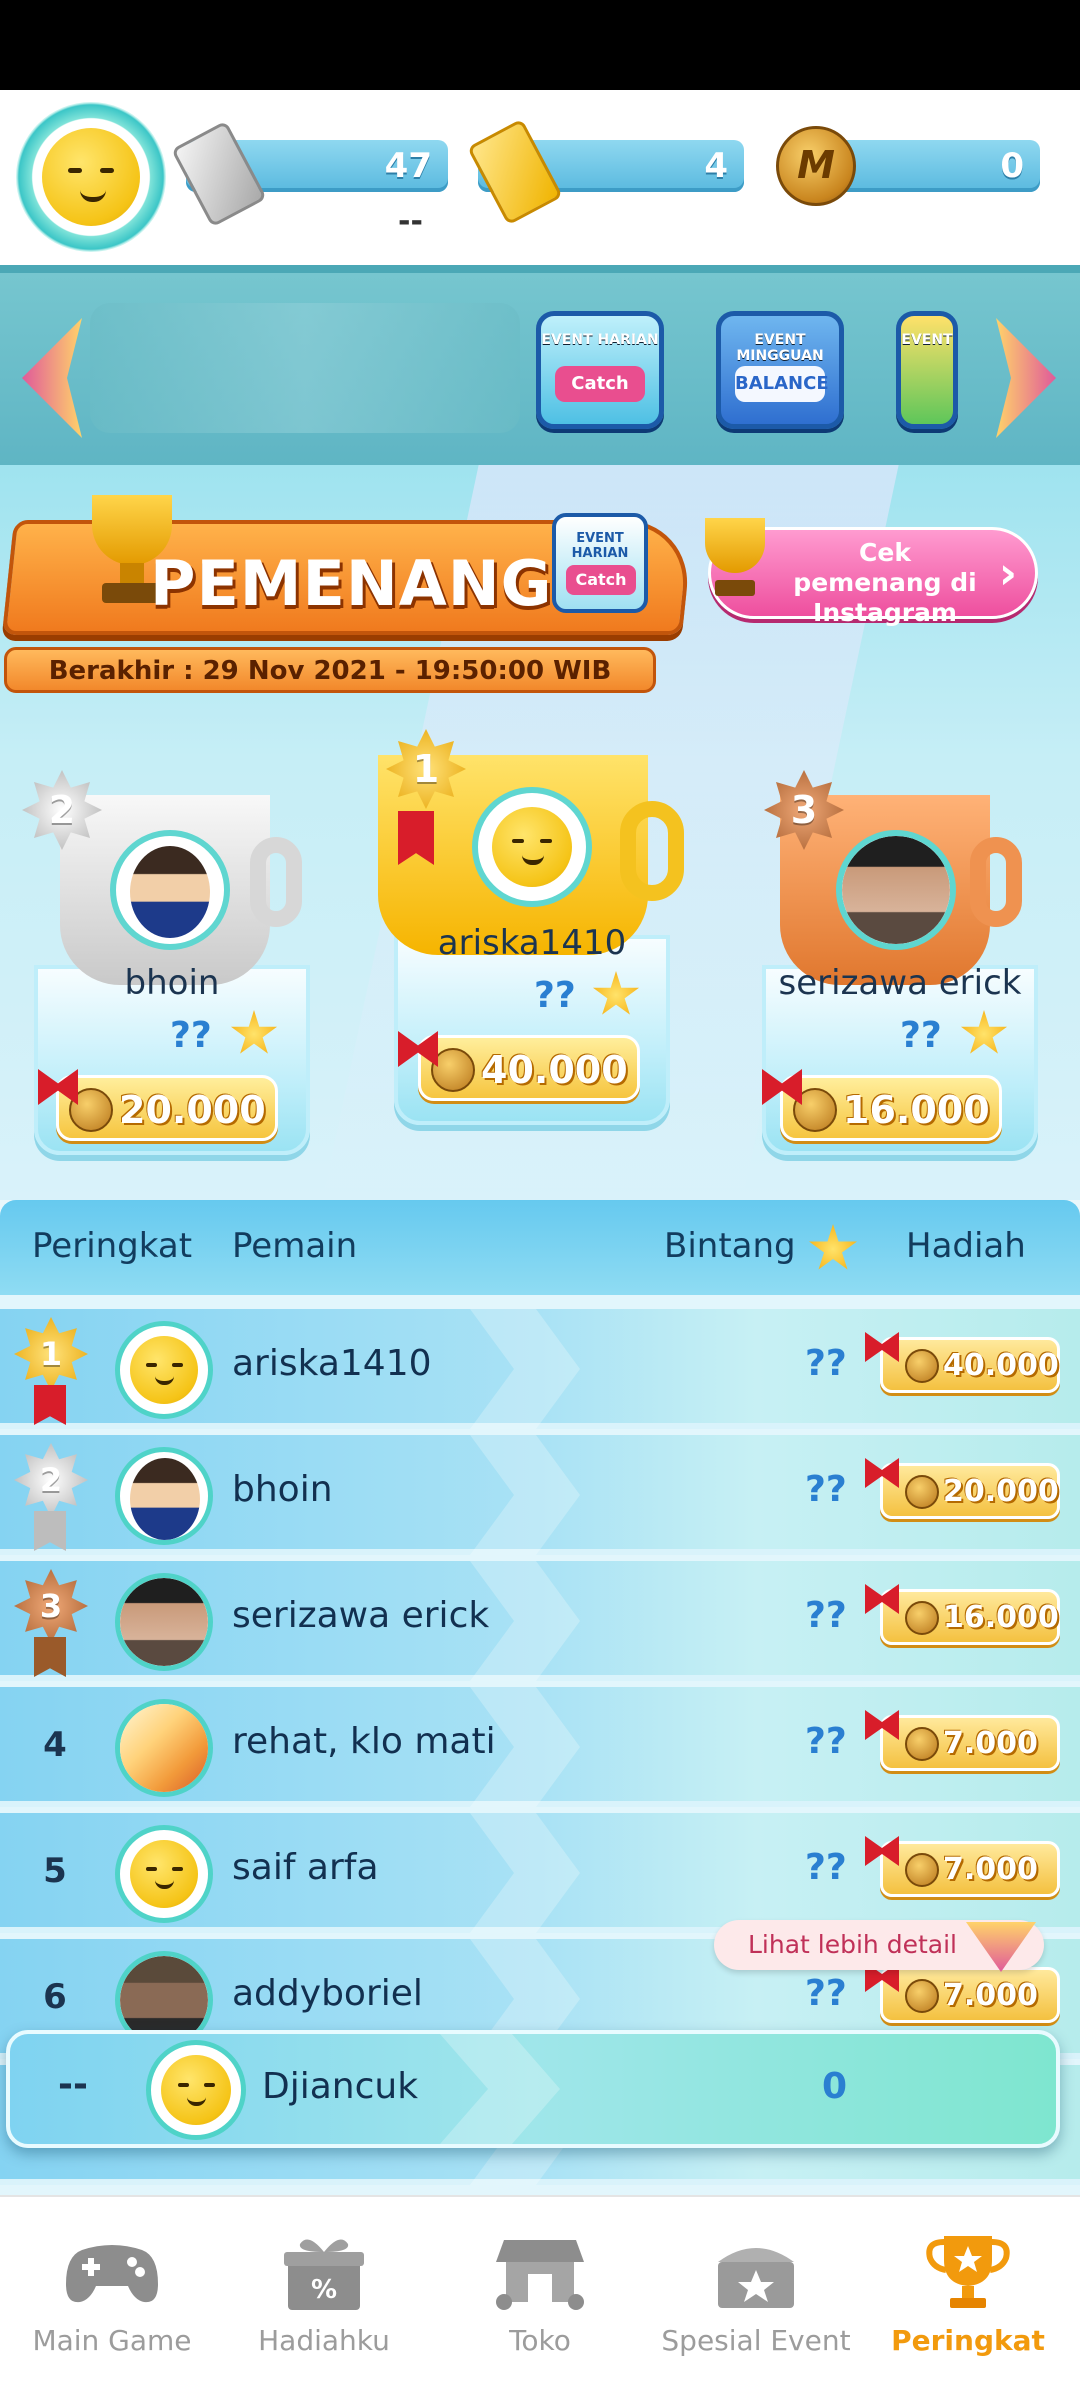 This screenshot has height=2400, width=1080. I want to click on player-name: saif arfa, so click(305, 1867).